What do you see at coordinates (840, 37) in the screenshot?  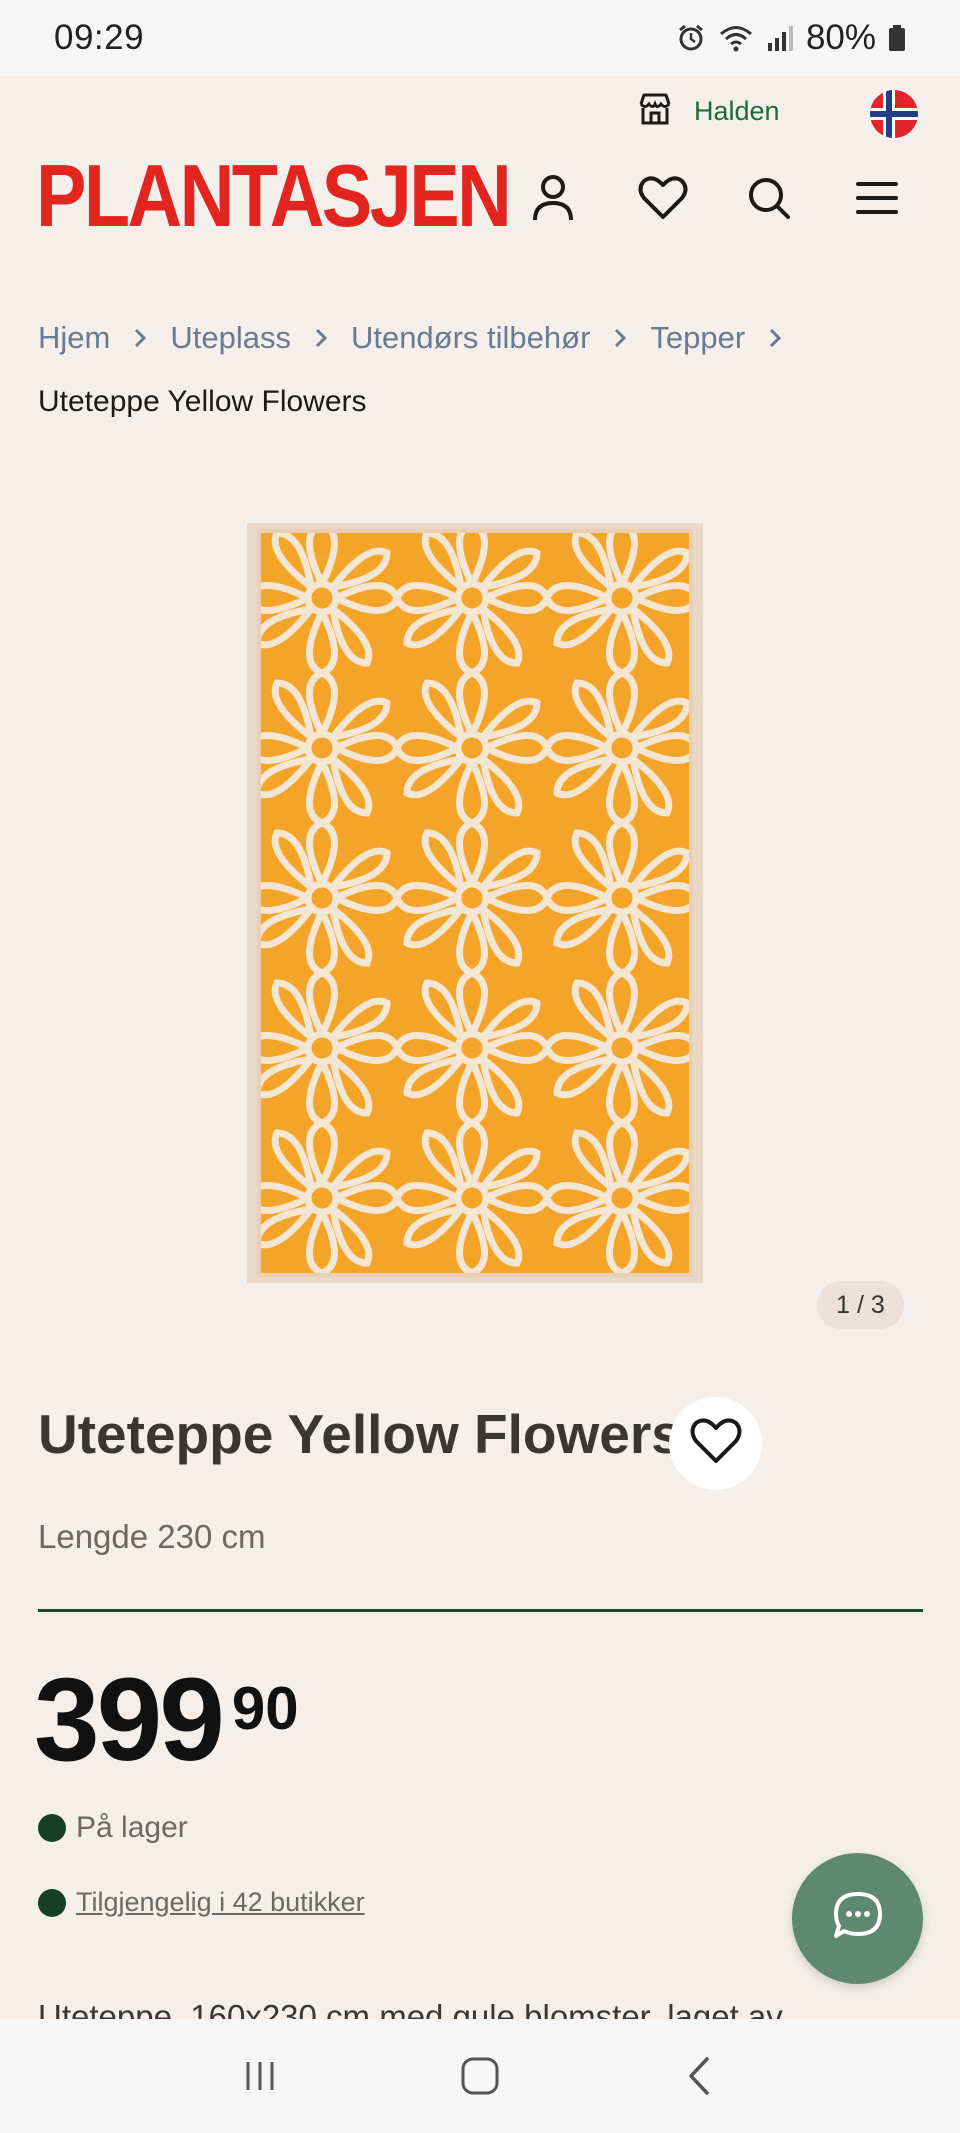 I see `battery-level: 80%` at bounding box center [840, 37].